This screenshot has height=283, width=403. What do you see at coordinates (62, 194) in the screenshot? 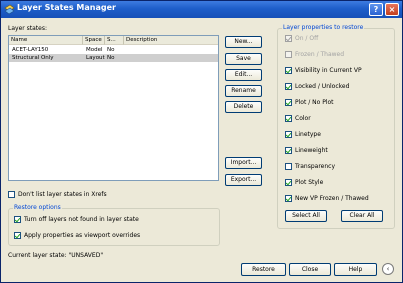
I see `dont-list-xrefs-label: Don't list layer states in Xrefs` at bounding box center [62, 194].